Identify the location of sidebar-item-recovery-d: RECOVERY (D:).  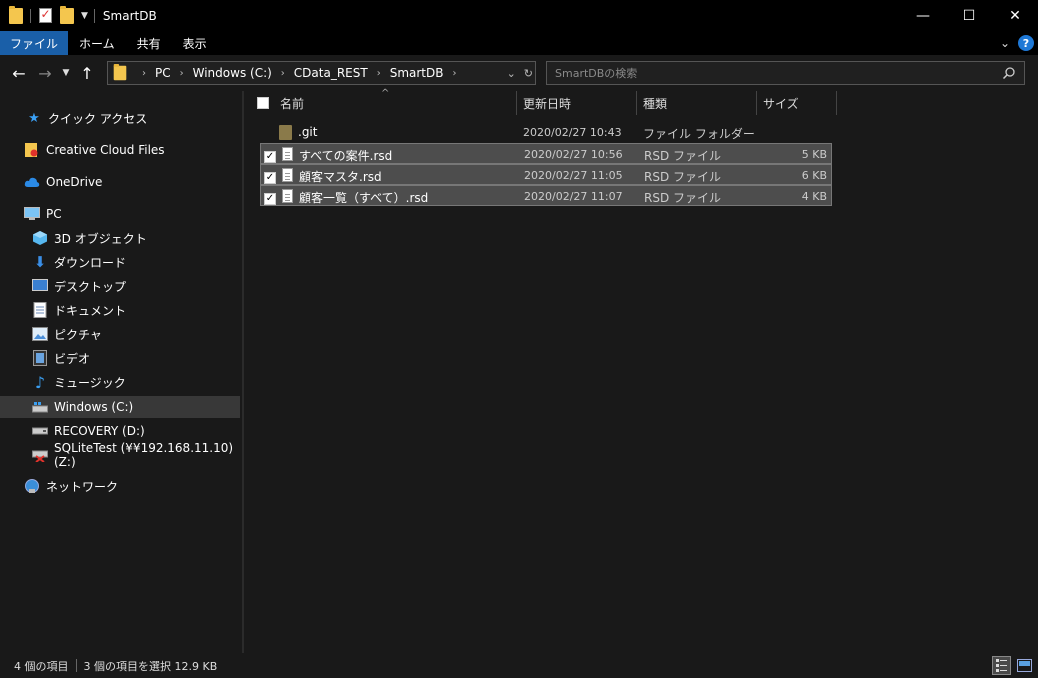
(120, 431).